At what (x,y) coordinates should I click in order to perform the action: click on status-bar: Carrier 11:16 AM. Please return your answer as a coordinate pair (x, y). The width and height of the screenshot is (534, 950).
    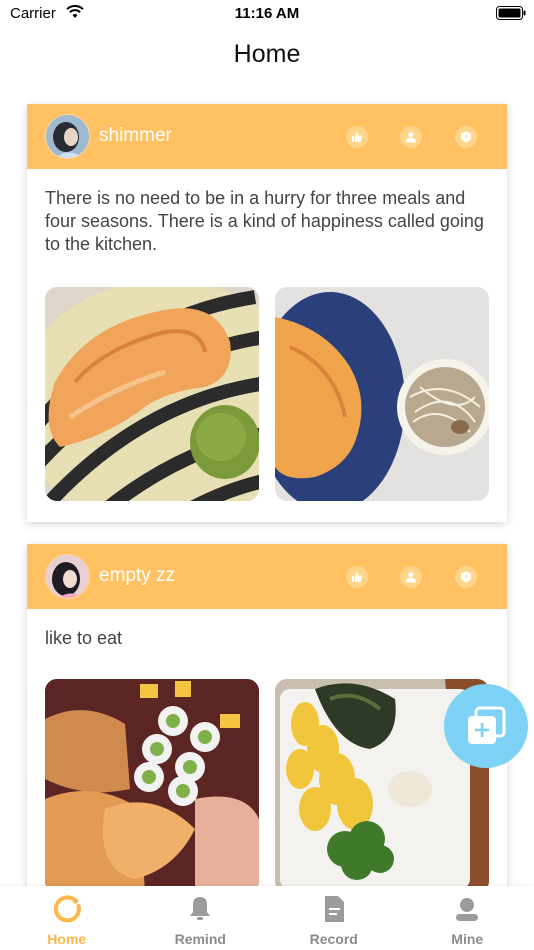
    Looking at the image, I should click on (267, 14).